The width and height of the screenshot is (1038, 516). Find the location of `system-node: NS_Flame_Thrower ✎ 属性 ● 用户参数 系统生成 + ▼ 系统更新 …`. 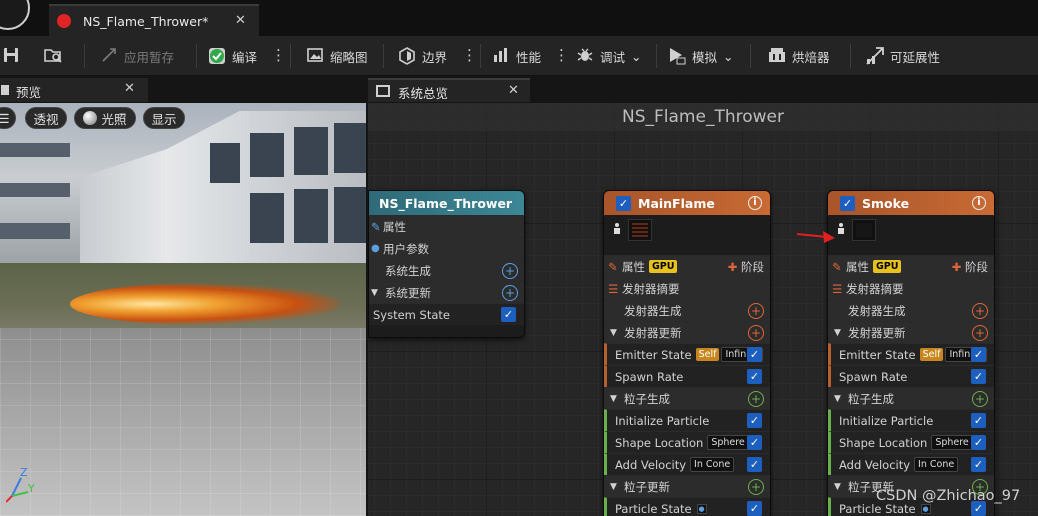

system-node: NS_Flame_Thrower ✎ 属性 ● 用户参数 系统生成 + ▼ 系统更新 … is located at coordinates (446, 264).